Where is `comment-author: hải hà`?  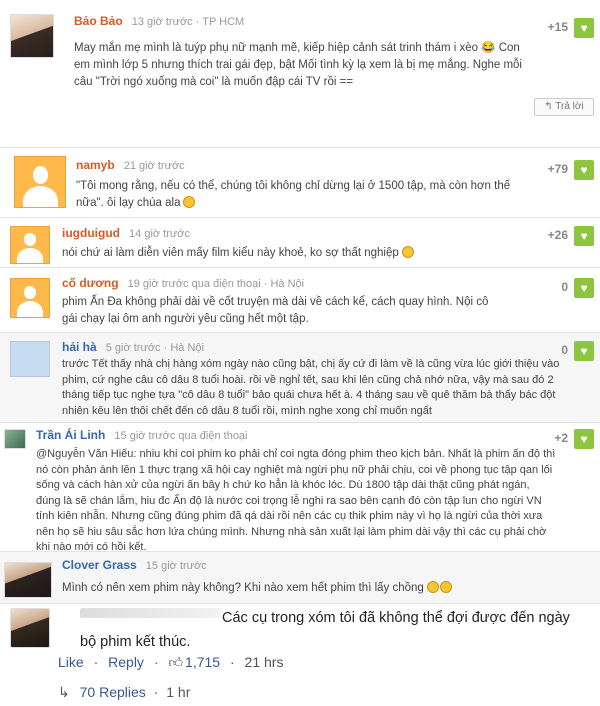 comment-author: hải hà is located at coordinates (79, 347).